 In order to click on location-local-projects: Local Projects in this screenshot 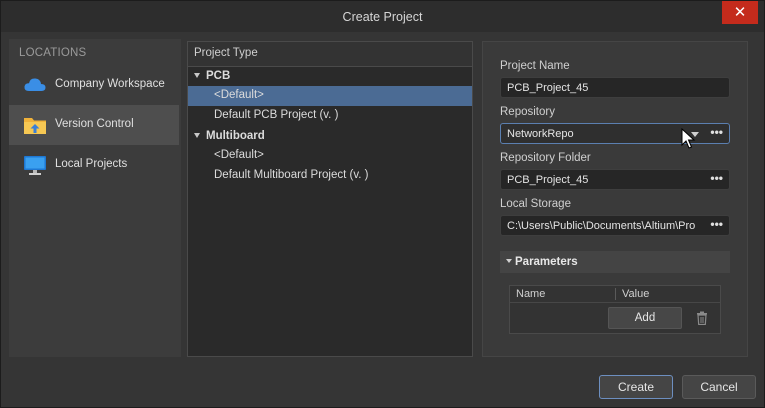, I will do `click(94, 165)`.